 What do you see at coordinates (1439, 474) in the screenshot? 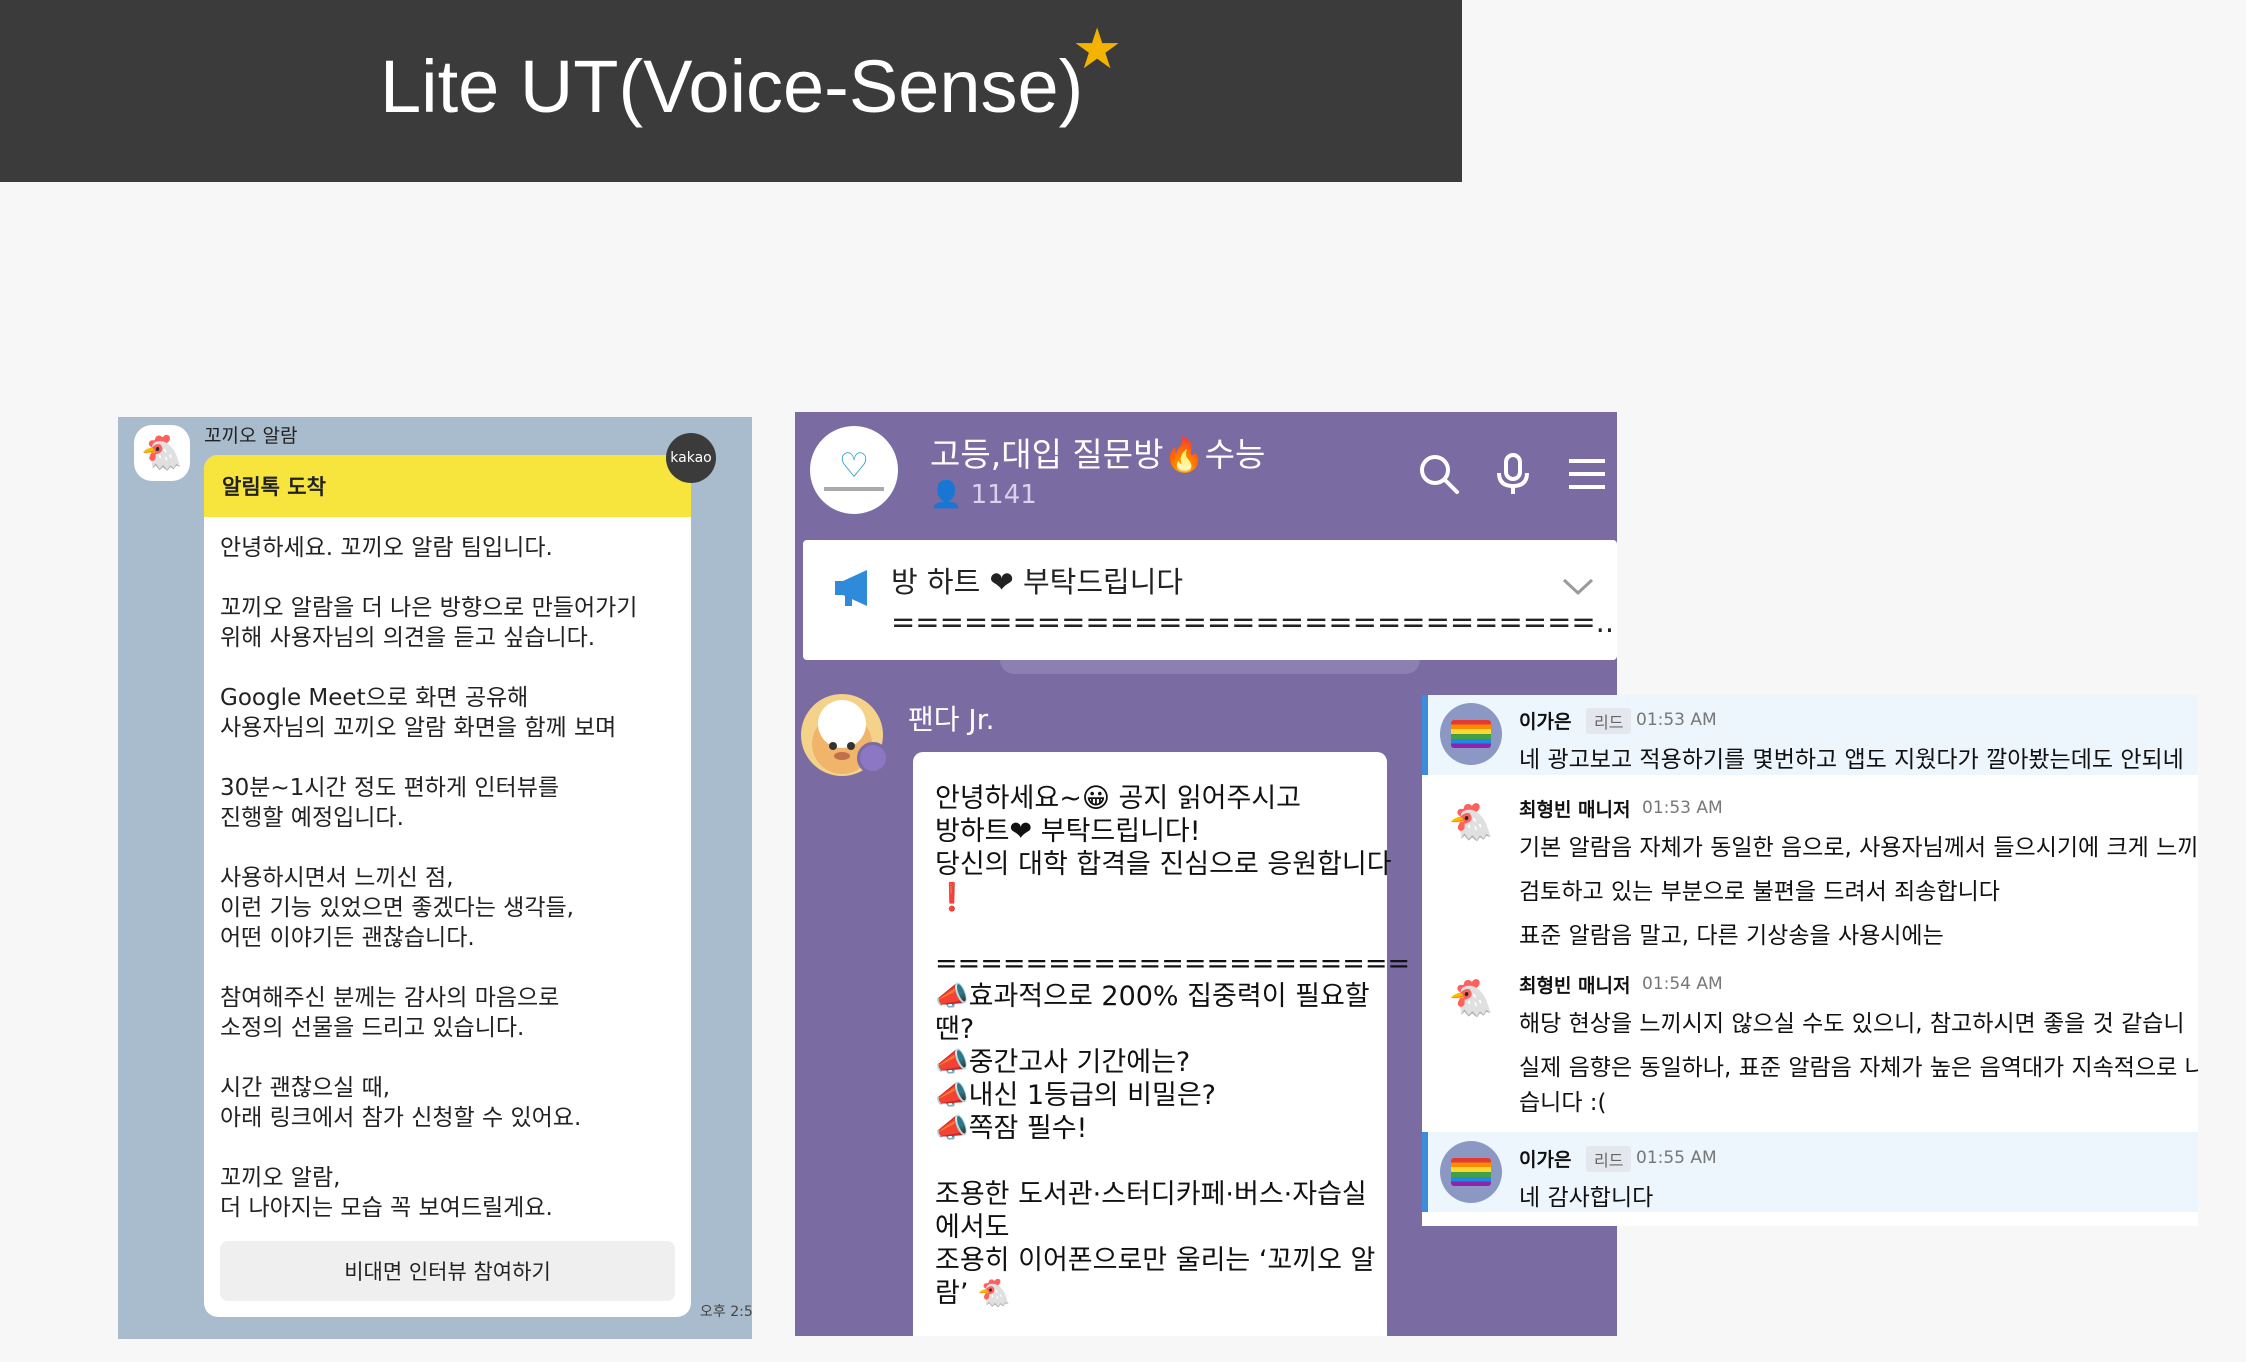
I see `search-icon` at bounding box center [1439, 474].